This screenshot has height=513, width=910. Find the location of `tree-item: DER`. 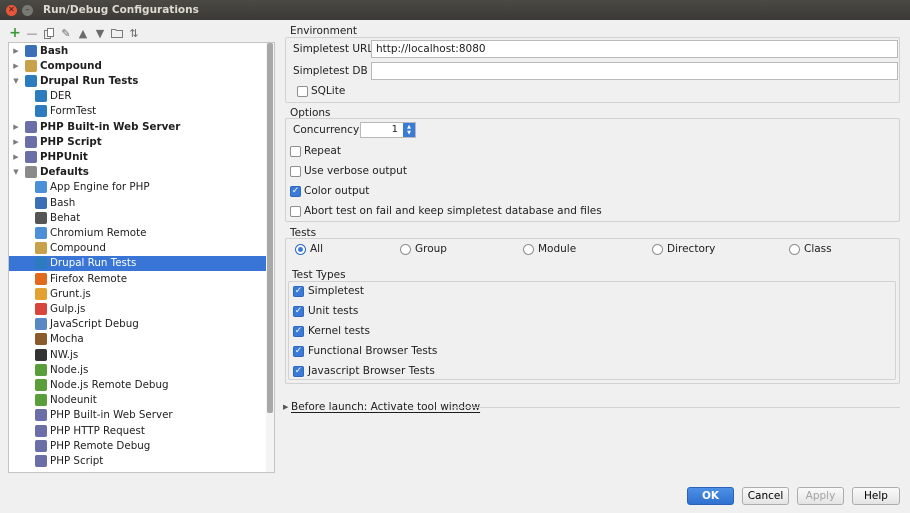

tree-item: DER is located at coordinates (138, 96).